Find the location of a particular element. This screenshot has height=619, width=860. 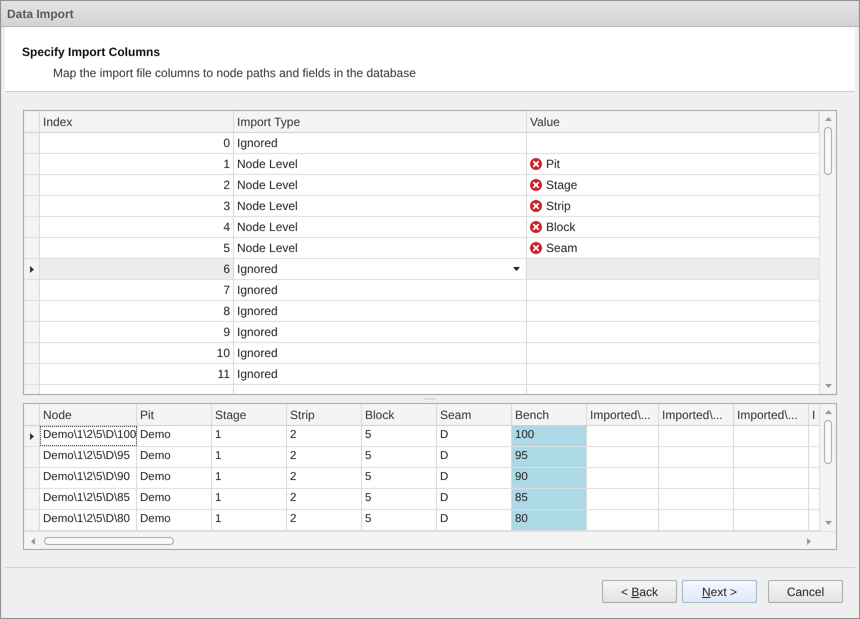

table-cell: 90 is located at coordinates (549, 478).